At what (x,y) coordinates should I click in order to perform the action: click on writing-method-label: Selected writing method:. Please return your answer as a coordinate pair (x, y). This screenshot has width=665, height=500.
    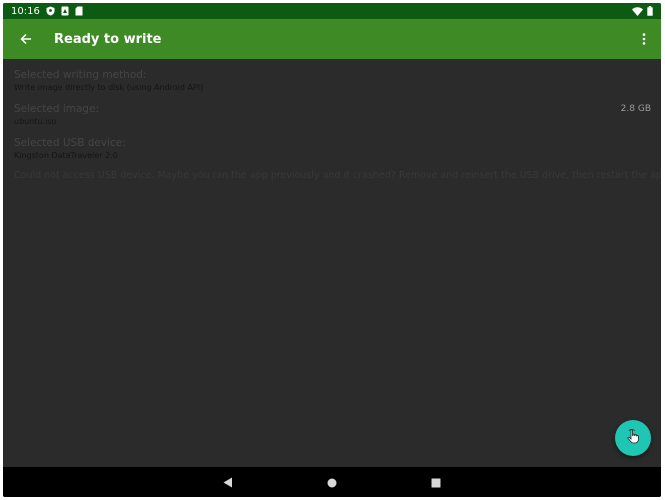
    Looking at the image, I should click on (80, 75).